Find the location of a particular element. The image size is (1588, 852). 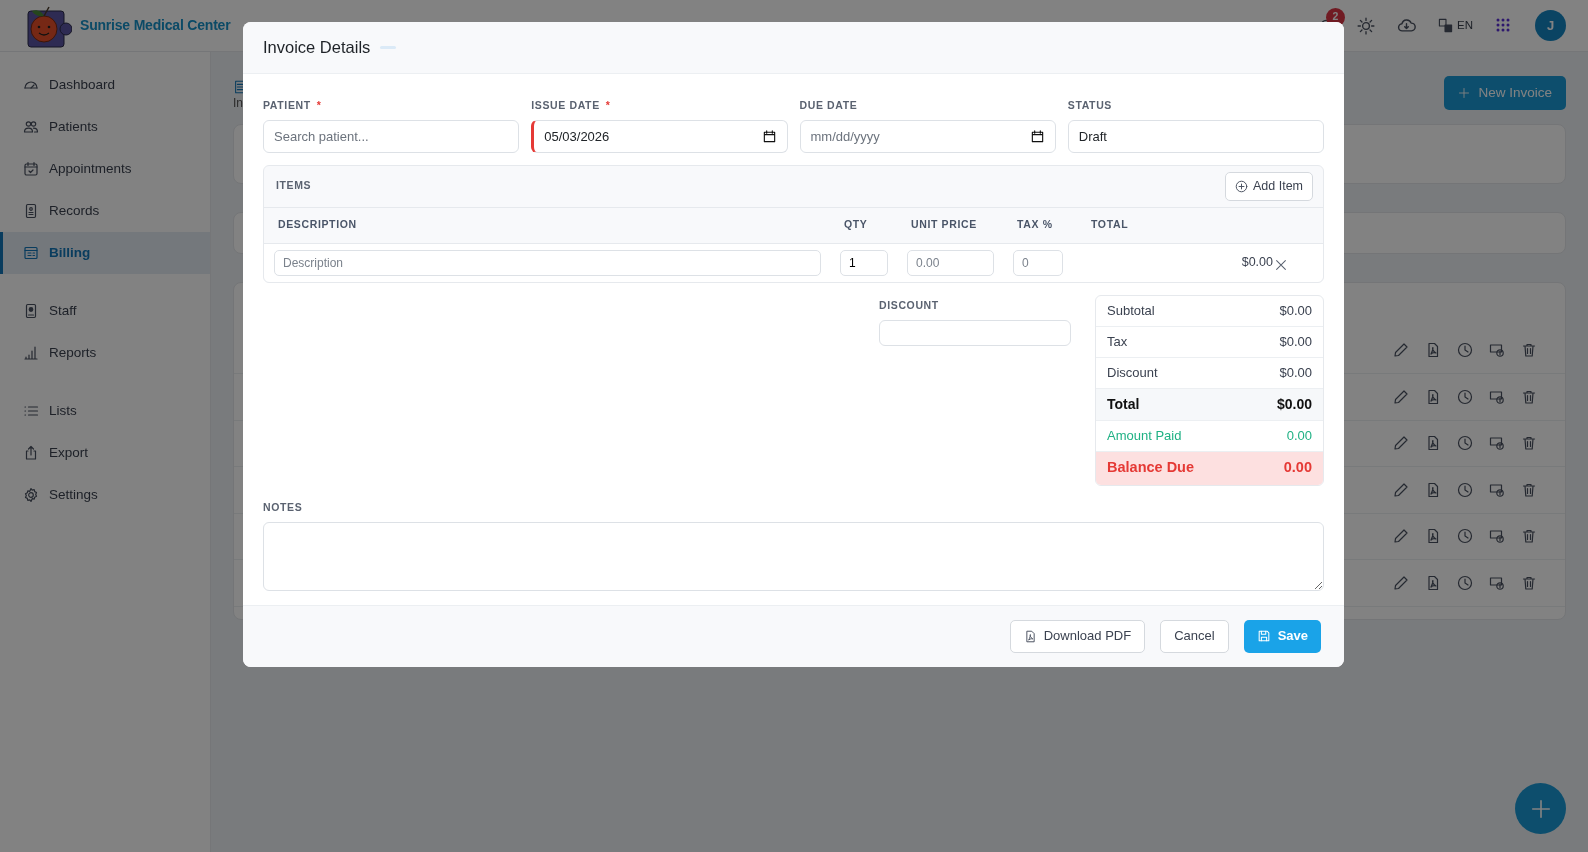

items-heading: ITEMS is located at coordinates (294, 186).